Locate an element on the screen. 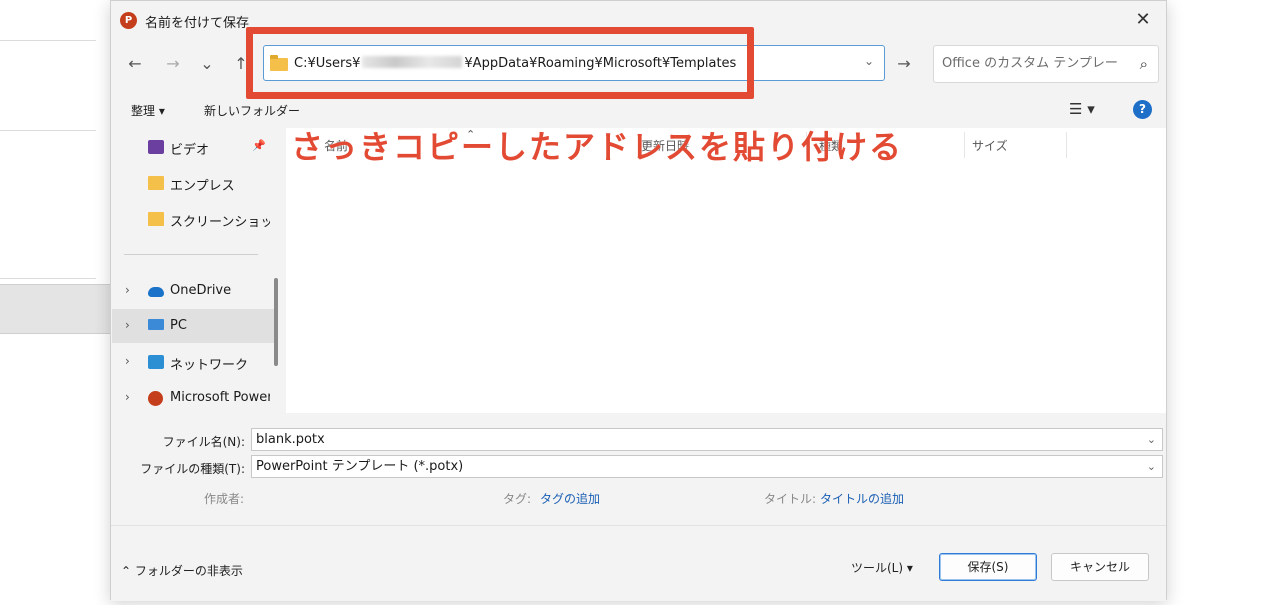 The width and height of the screenshot is (1280, 605). sidebar-item-label: PC is located at coordinates (178, 325).